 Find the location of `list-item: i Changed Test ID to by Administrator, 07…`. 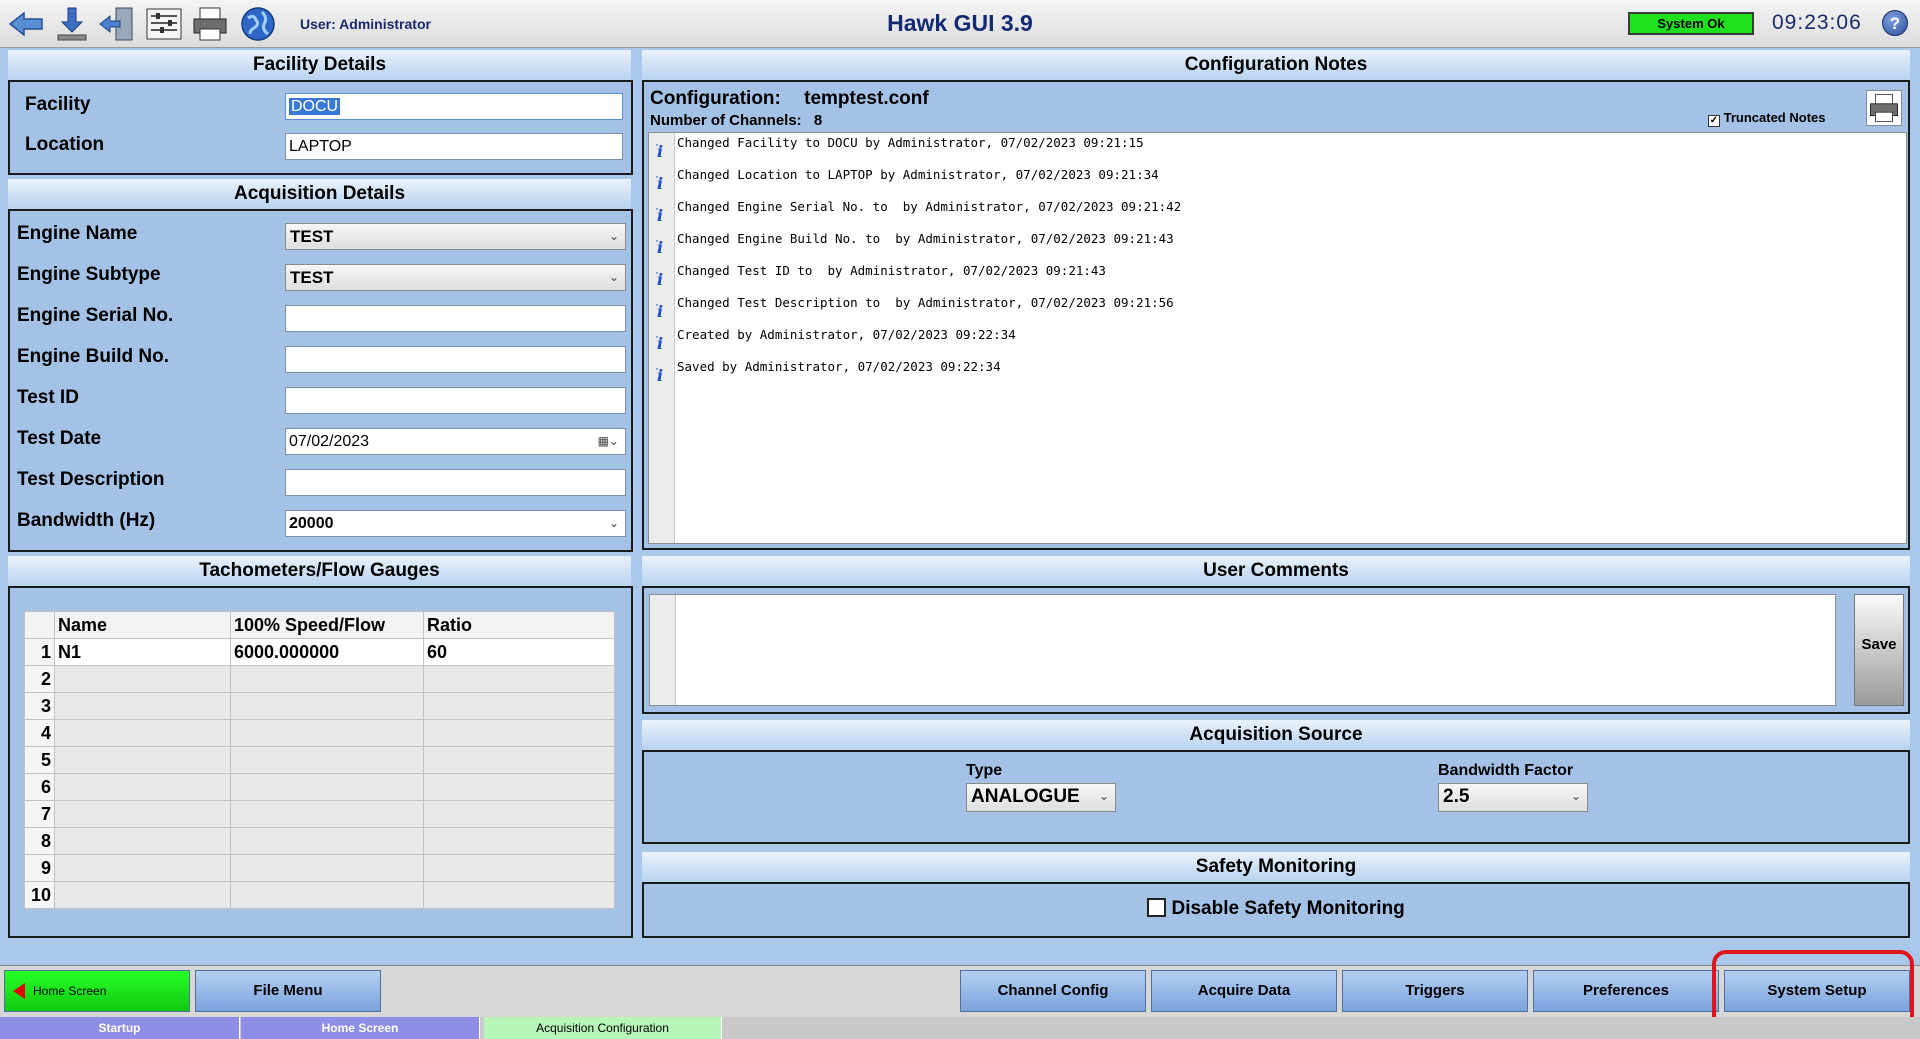

list-item: i Changed Test ID to by Administrator, 07… is located at coordinates (1274, 277).